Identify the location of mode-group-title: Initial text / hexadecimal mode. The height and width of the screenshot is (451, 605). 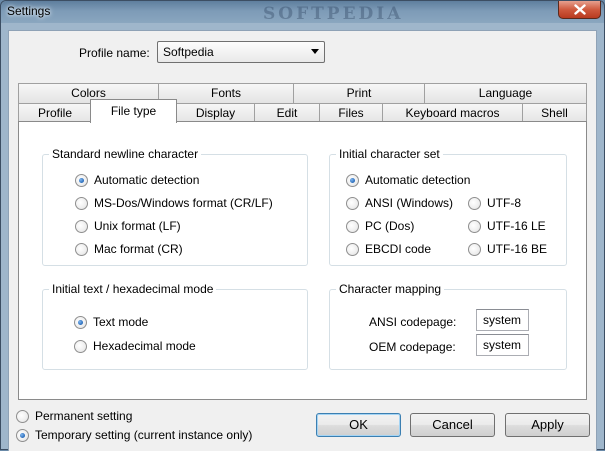
(133, 289).